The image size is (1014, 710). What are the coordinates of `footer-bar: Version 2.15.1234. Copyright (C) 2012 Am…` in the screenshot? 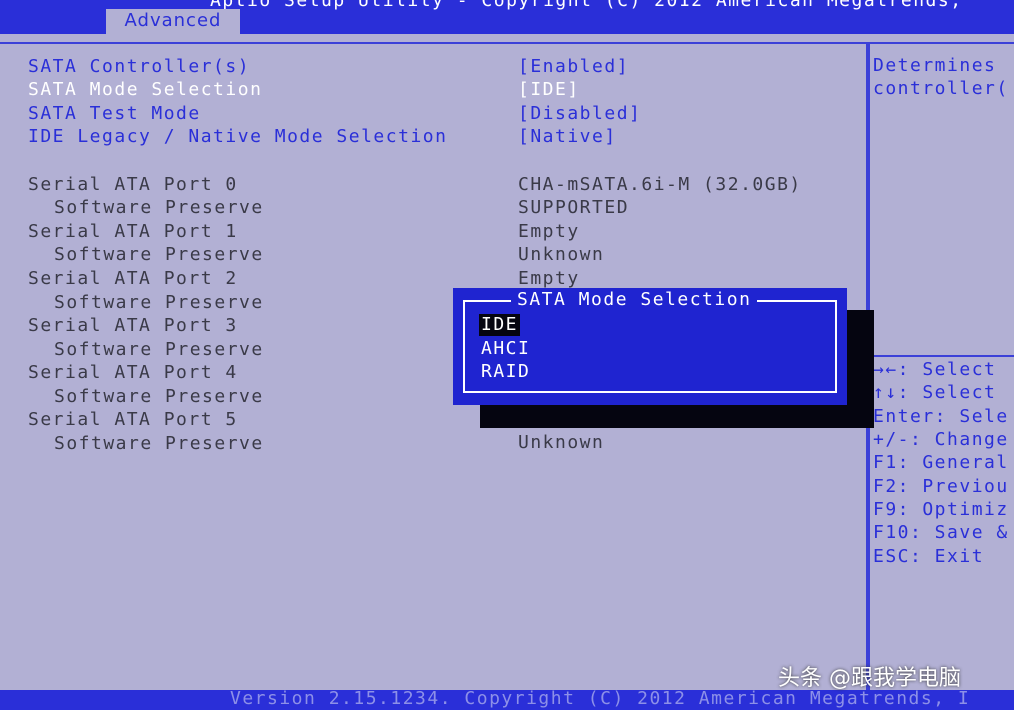 It's located at (507, 700).